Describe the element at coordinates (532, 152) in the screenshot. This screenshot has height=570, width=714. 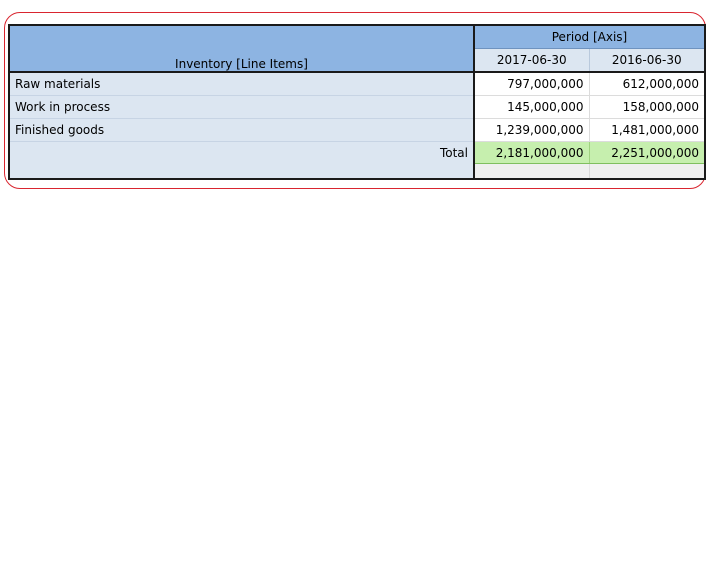
I see `total-value-2017: 2,181,000,000` at that location.